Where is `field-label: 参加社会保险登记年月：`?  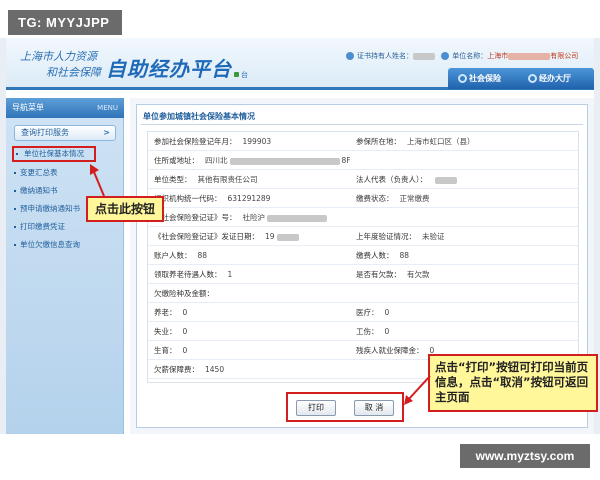
field-label: 参加社会保险登记年月： is located at coordinates (195, 141).